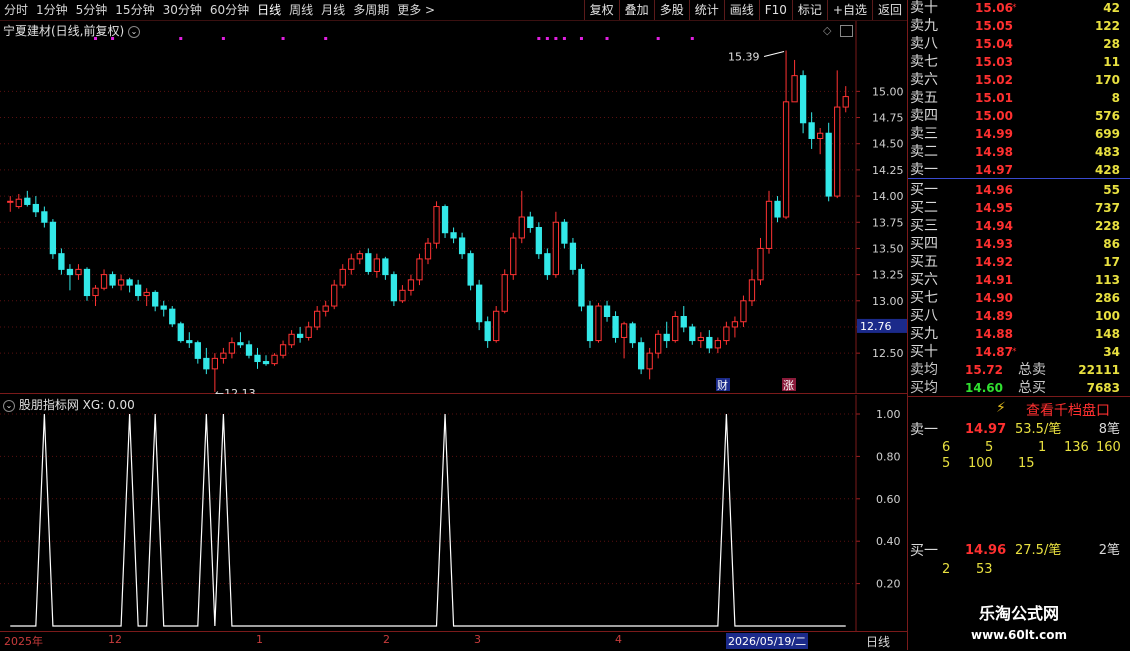  I want to click on level-price: 14.99, so click(994, 134).